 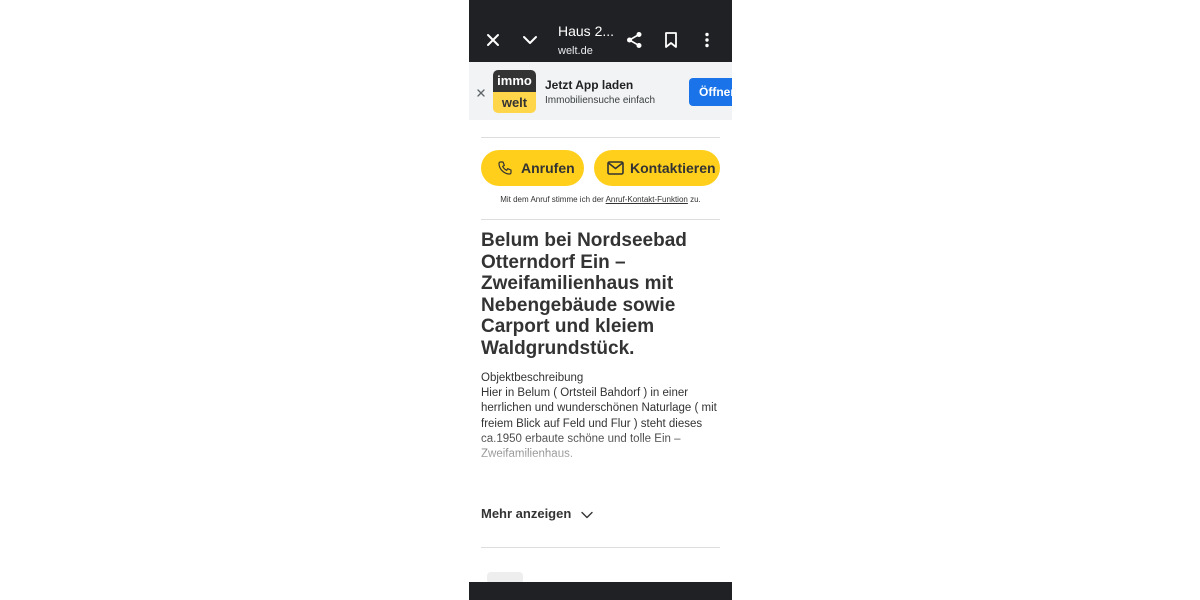 I want to click on close-icon, so click(x=493, y=40).